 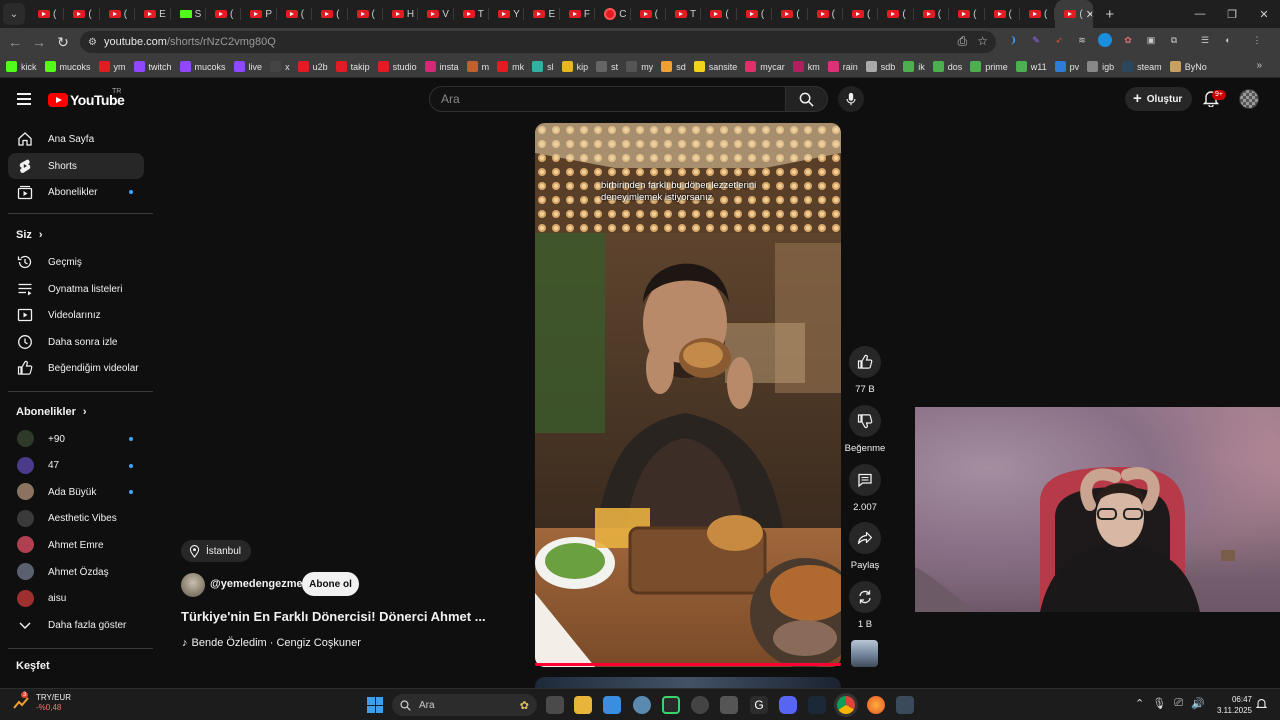 What do you see at coordinates (29, 235) in the screenshot?
I see `sidebar-you-header: Siz ›` at bounding box center [29, 235].